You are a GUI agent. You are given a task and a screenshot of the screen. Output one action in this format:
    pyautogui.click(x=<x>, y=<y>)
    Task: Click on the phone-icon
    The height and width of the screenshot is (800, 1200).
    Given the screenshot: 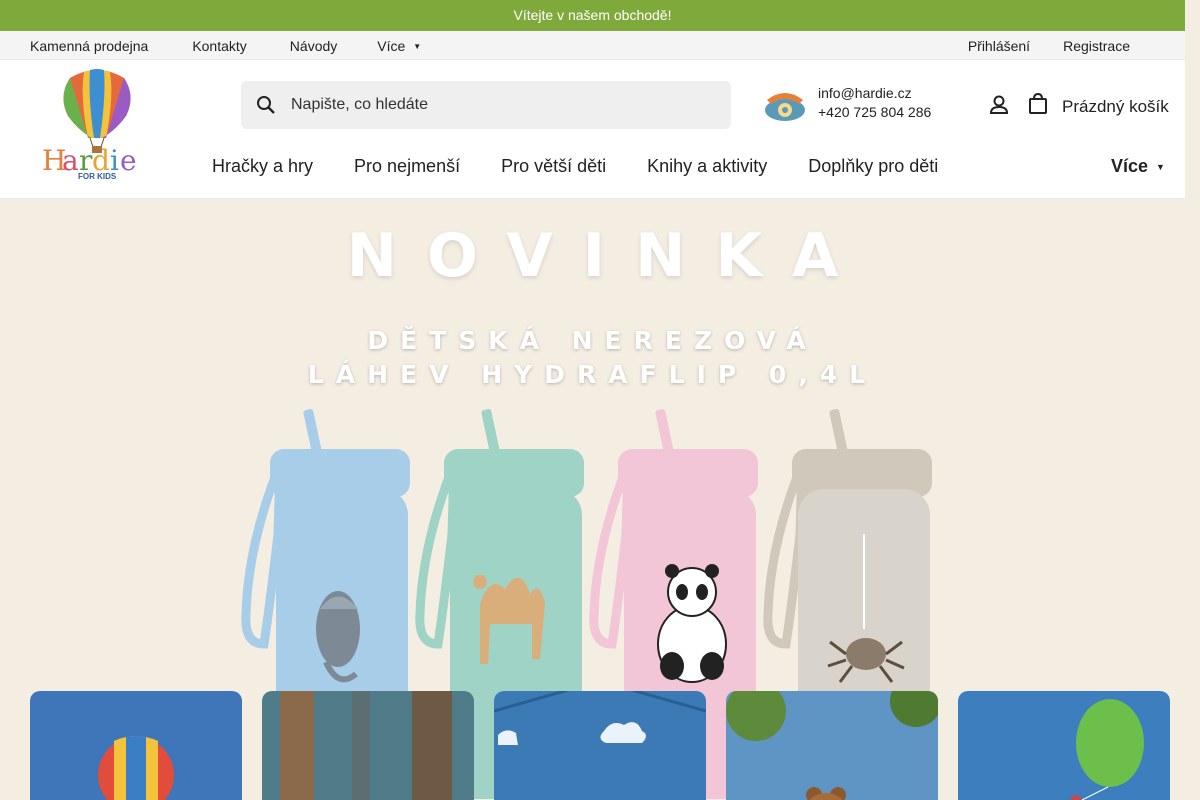 What is the action you would take?
    pyautogui.click(x=785, y=107)
    